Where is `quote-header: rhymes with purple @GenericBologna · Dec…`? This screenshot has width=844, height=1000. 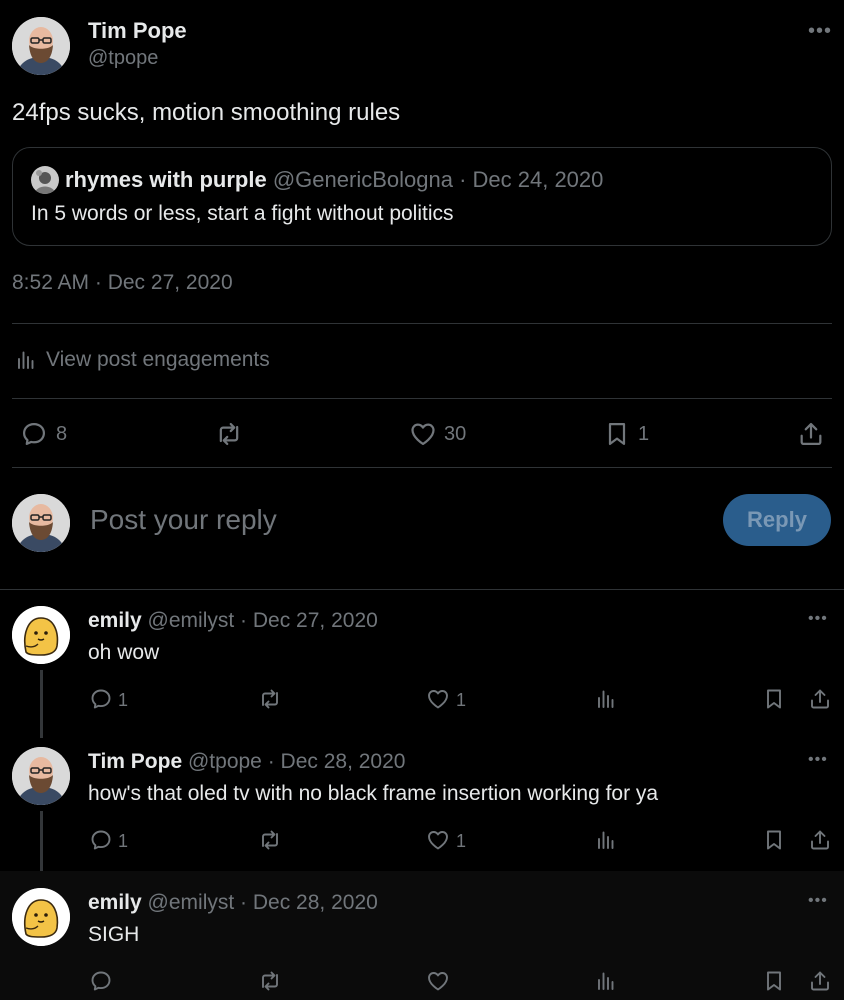 quote-header: rhymes with purple @GenericBologna · Dec… is located at coordinates (334, 180).